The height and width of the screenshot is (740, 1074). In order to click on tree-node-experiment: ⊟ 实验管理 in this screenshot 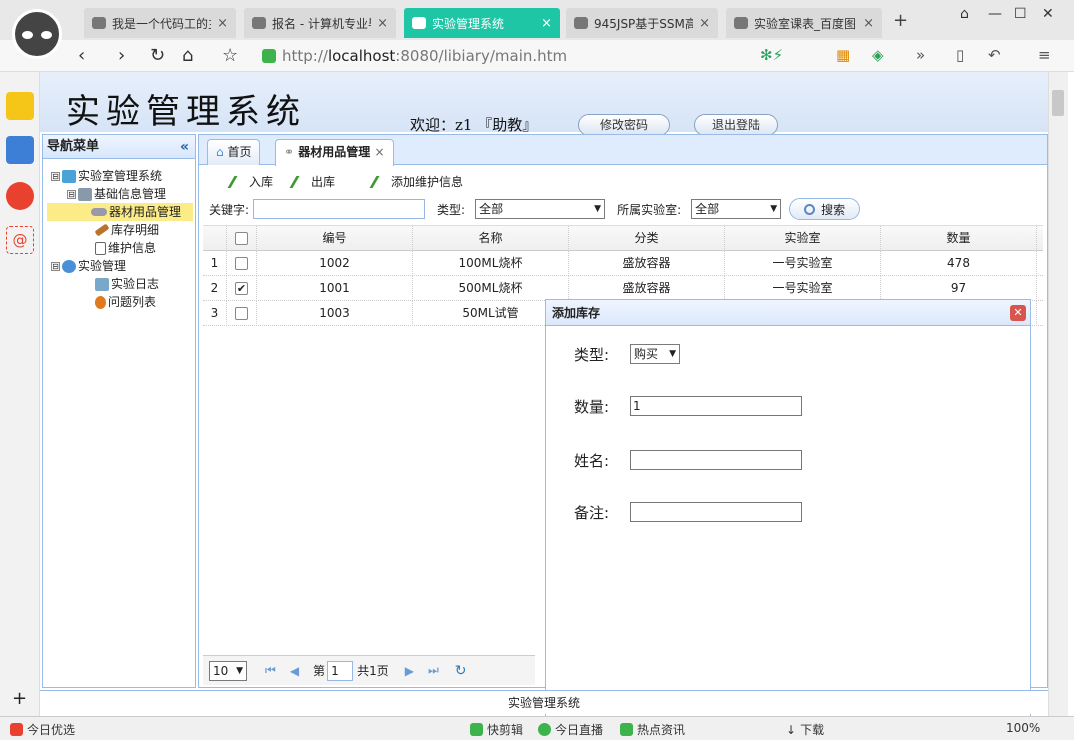, I will do `click(88, 266)`.